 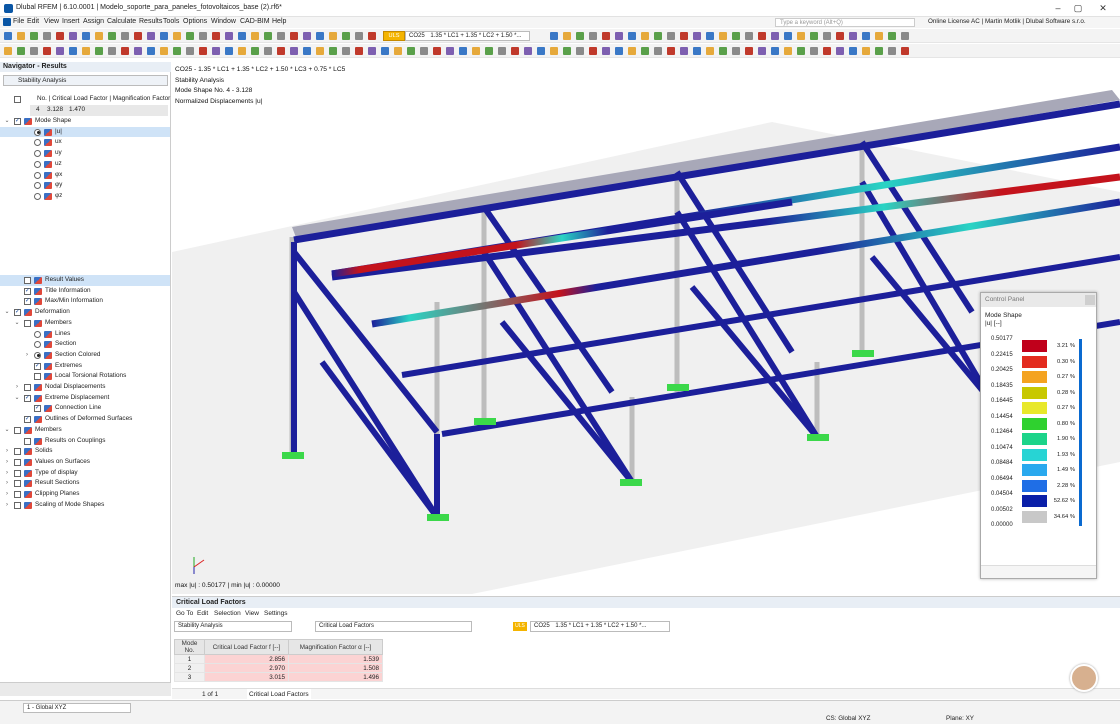 What do you see at coordinates (393, 626) in the screenshot?
I see `bp-results-select: Critical Load Factors` at bounding box center [393, 626].